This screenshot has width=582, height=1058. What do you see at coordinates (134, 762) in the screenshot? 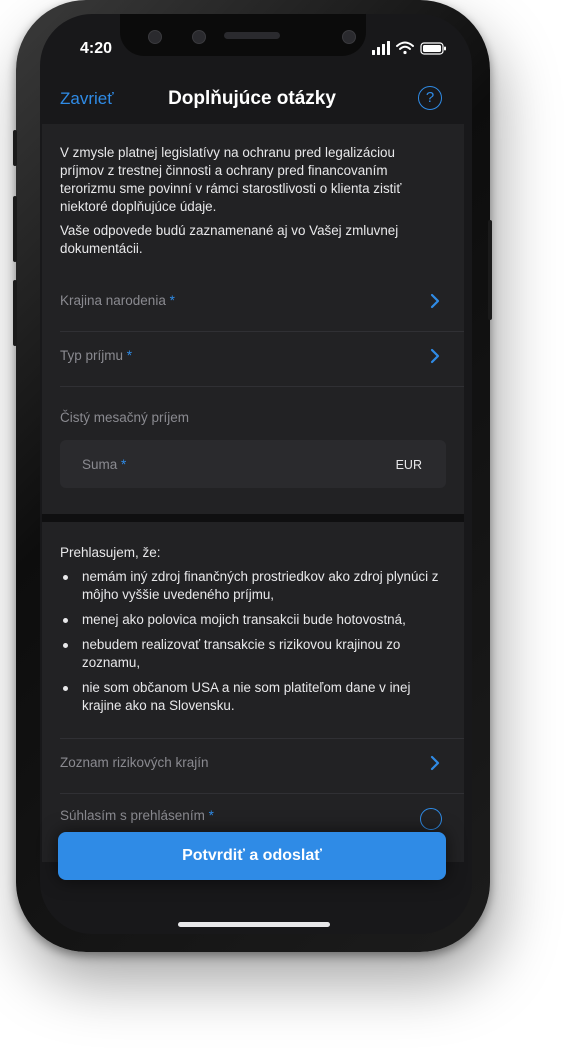
I see `risky-countries-label: Zoznam rizikových krajín` at bounding box center [134, 762].